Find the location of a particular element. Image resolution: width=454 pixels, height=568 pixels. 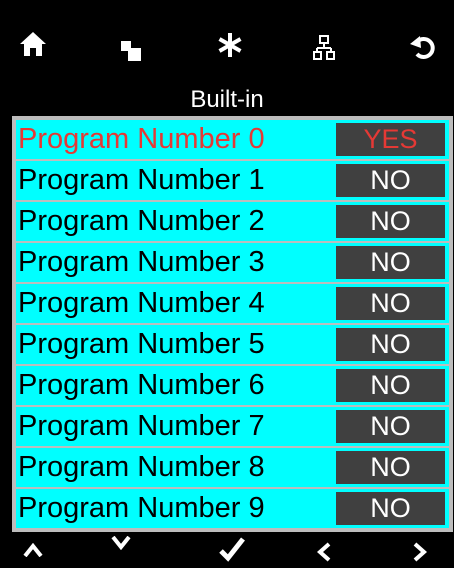

program-label: Program Number 7 is located at coordinates (141, 426).